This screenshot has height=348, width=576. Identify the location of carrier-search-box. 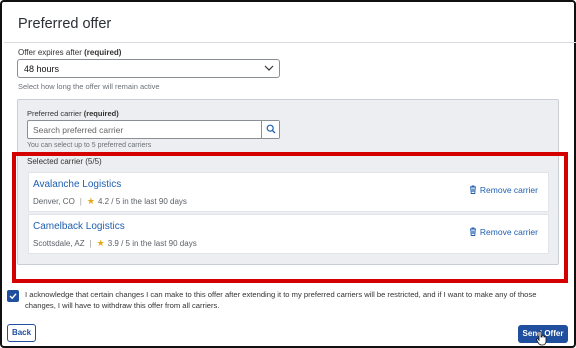
(153, 129).